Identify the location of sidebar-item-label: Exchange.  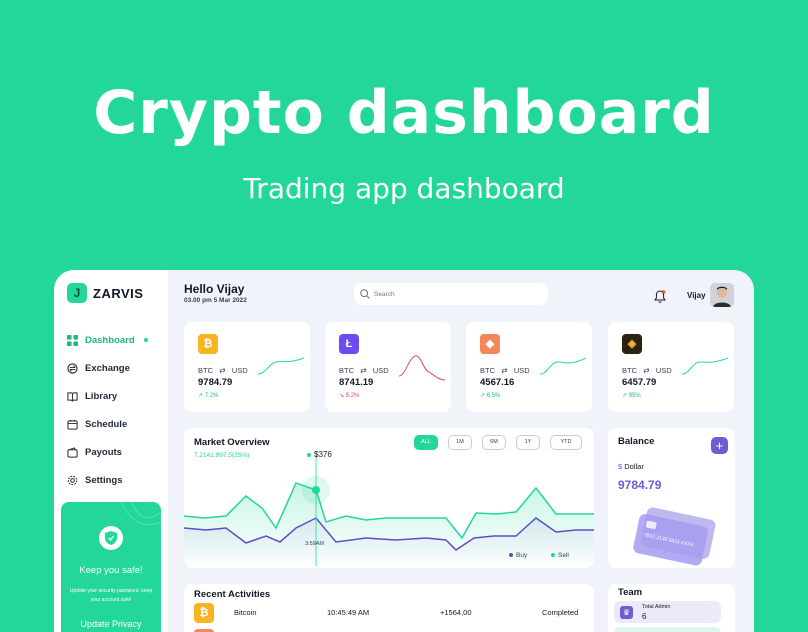
(107, 368).